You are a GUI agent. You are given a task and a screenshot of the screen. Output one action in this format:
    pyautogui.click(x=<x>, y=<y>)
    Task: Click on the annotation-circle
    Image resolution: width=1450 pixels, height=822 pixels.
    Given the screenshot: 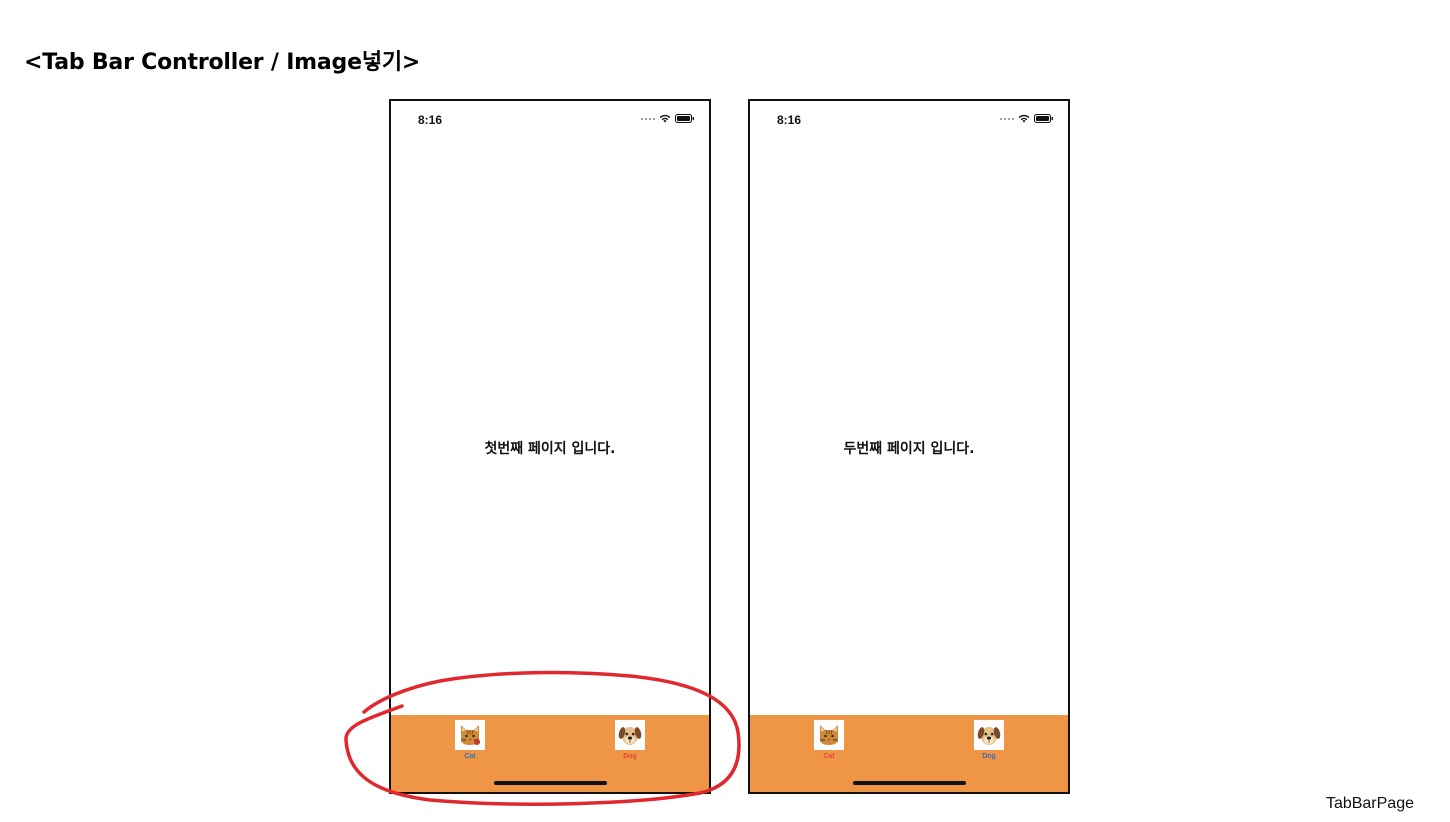 What is the action you would take?
    pyautogui.click(x=542, y=738)
    